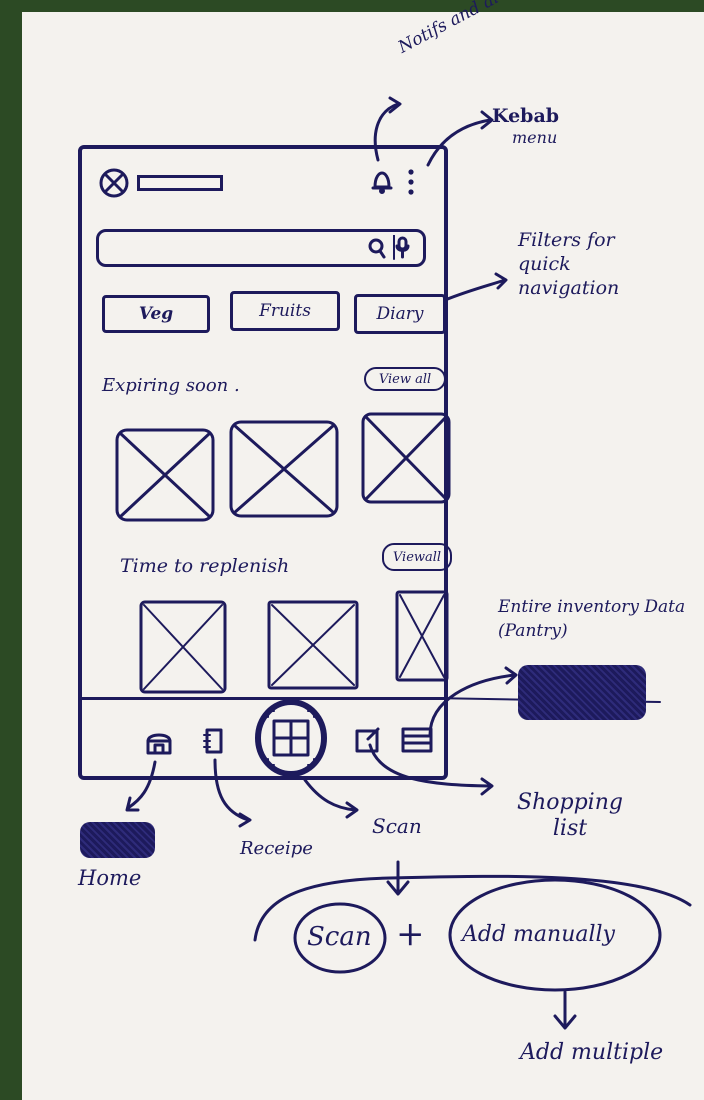 The width and height of the screenshot is (704, 1100). Describe the element at coordinates (368, 740) in the screenshot. I see `shopping-list-icon` at that location.